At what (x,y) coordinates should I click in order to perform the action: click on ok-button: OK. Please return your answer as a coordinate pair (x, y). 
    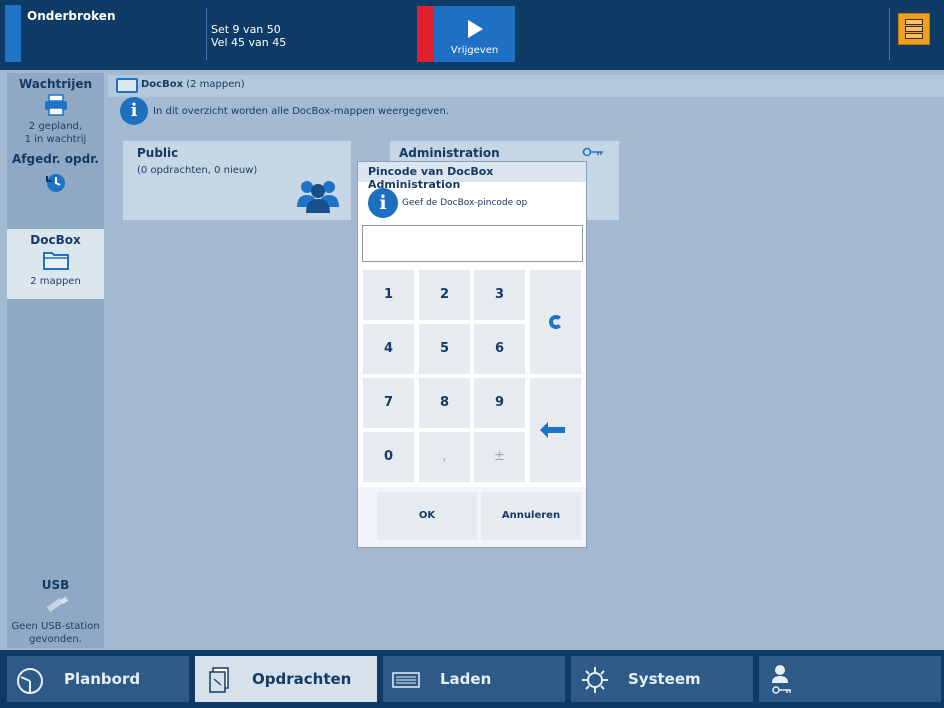
    Looking at the image, I should click on (427, 516).